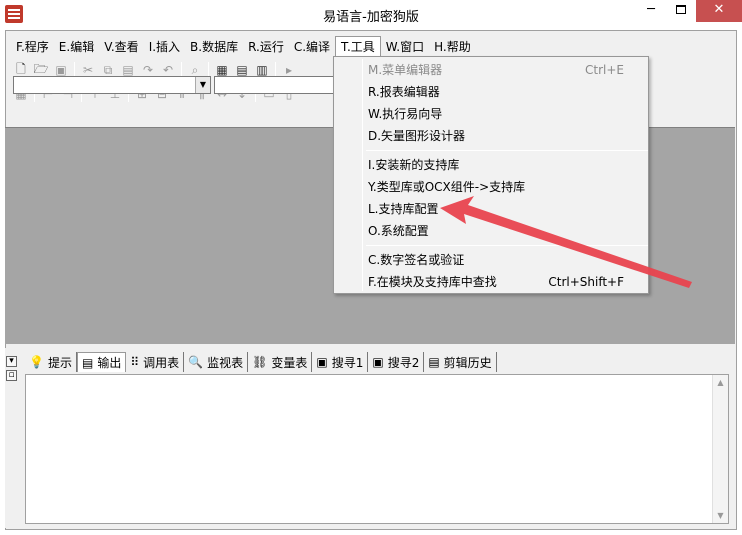 Image resolution: width=742 pixels, height=535 pixels. Describe the element at coordinates (432, 282) in the screenshot. I see `menu-item-label: F.在模块及支持库中查找` at that location.